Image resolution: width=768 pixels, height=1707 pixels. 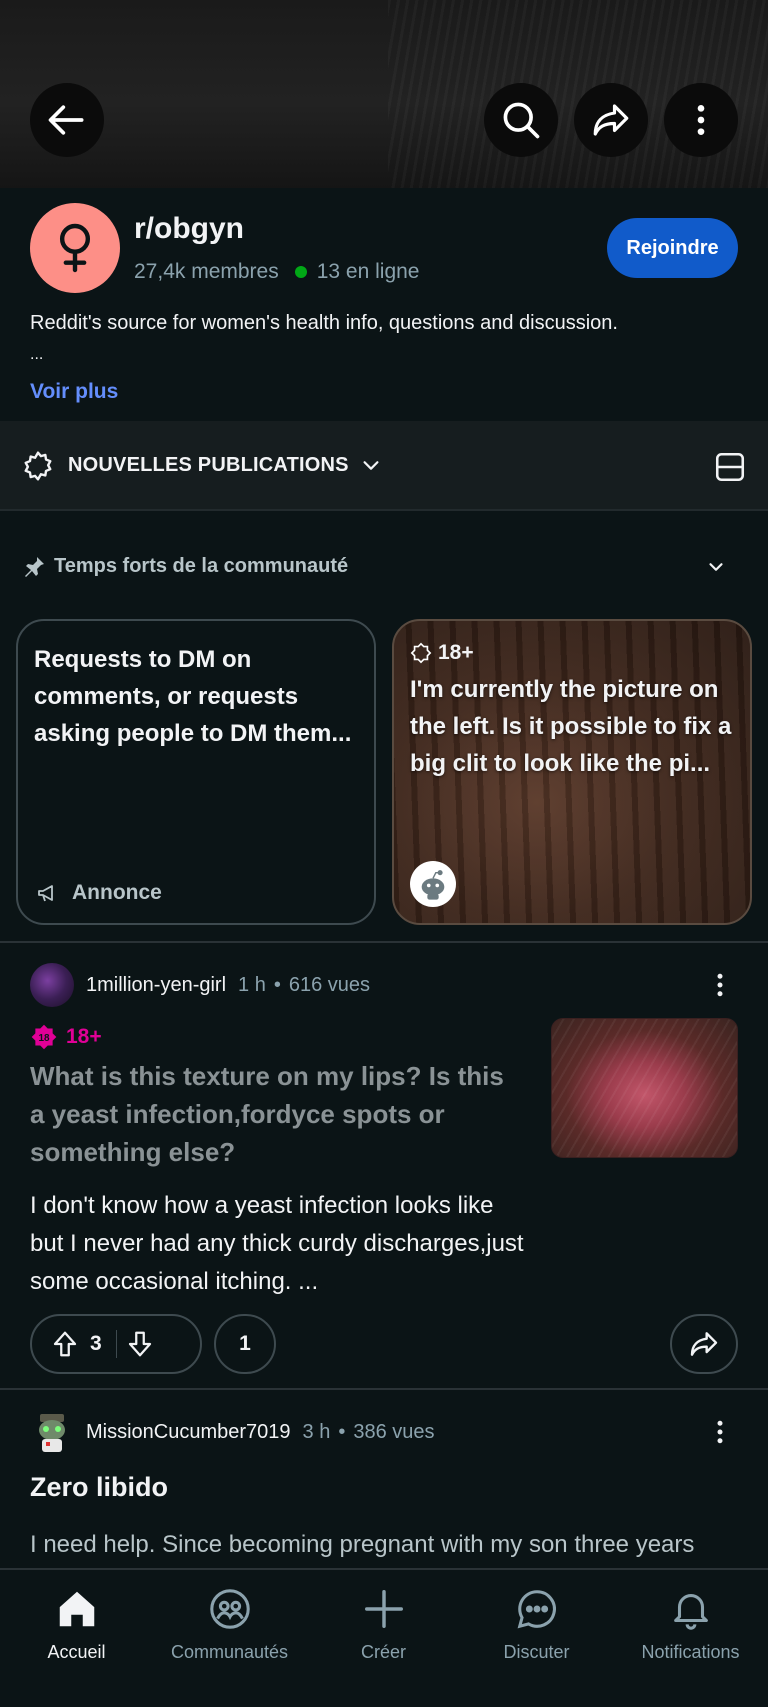 I want to click on post-author-row: MissionCucumber7019 3 h • 386 vues, so click(x=232, y=1432).